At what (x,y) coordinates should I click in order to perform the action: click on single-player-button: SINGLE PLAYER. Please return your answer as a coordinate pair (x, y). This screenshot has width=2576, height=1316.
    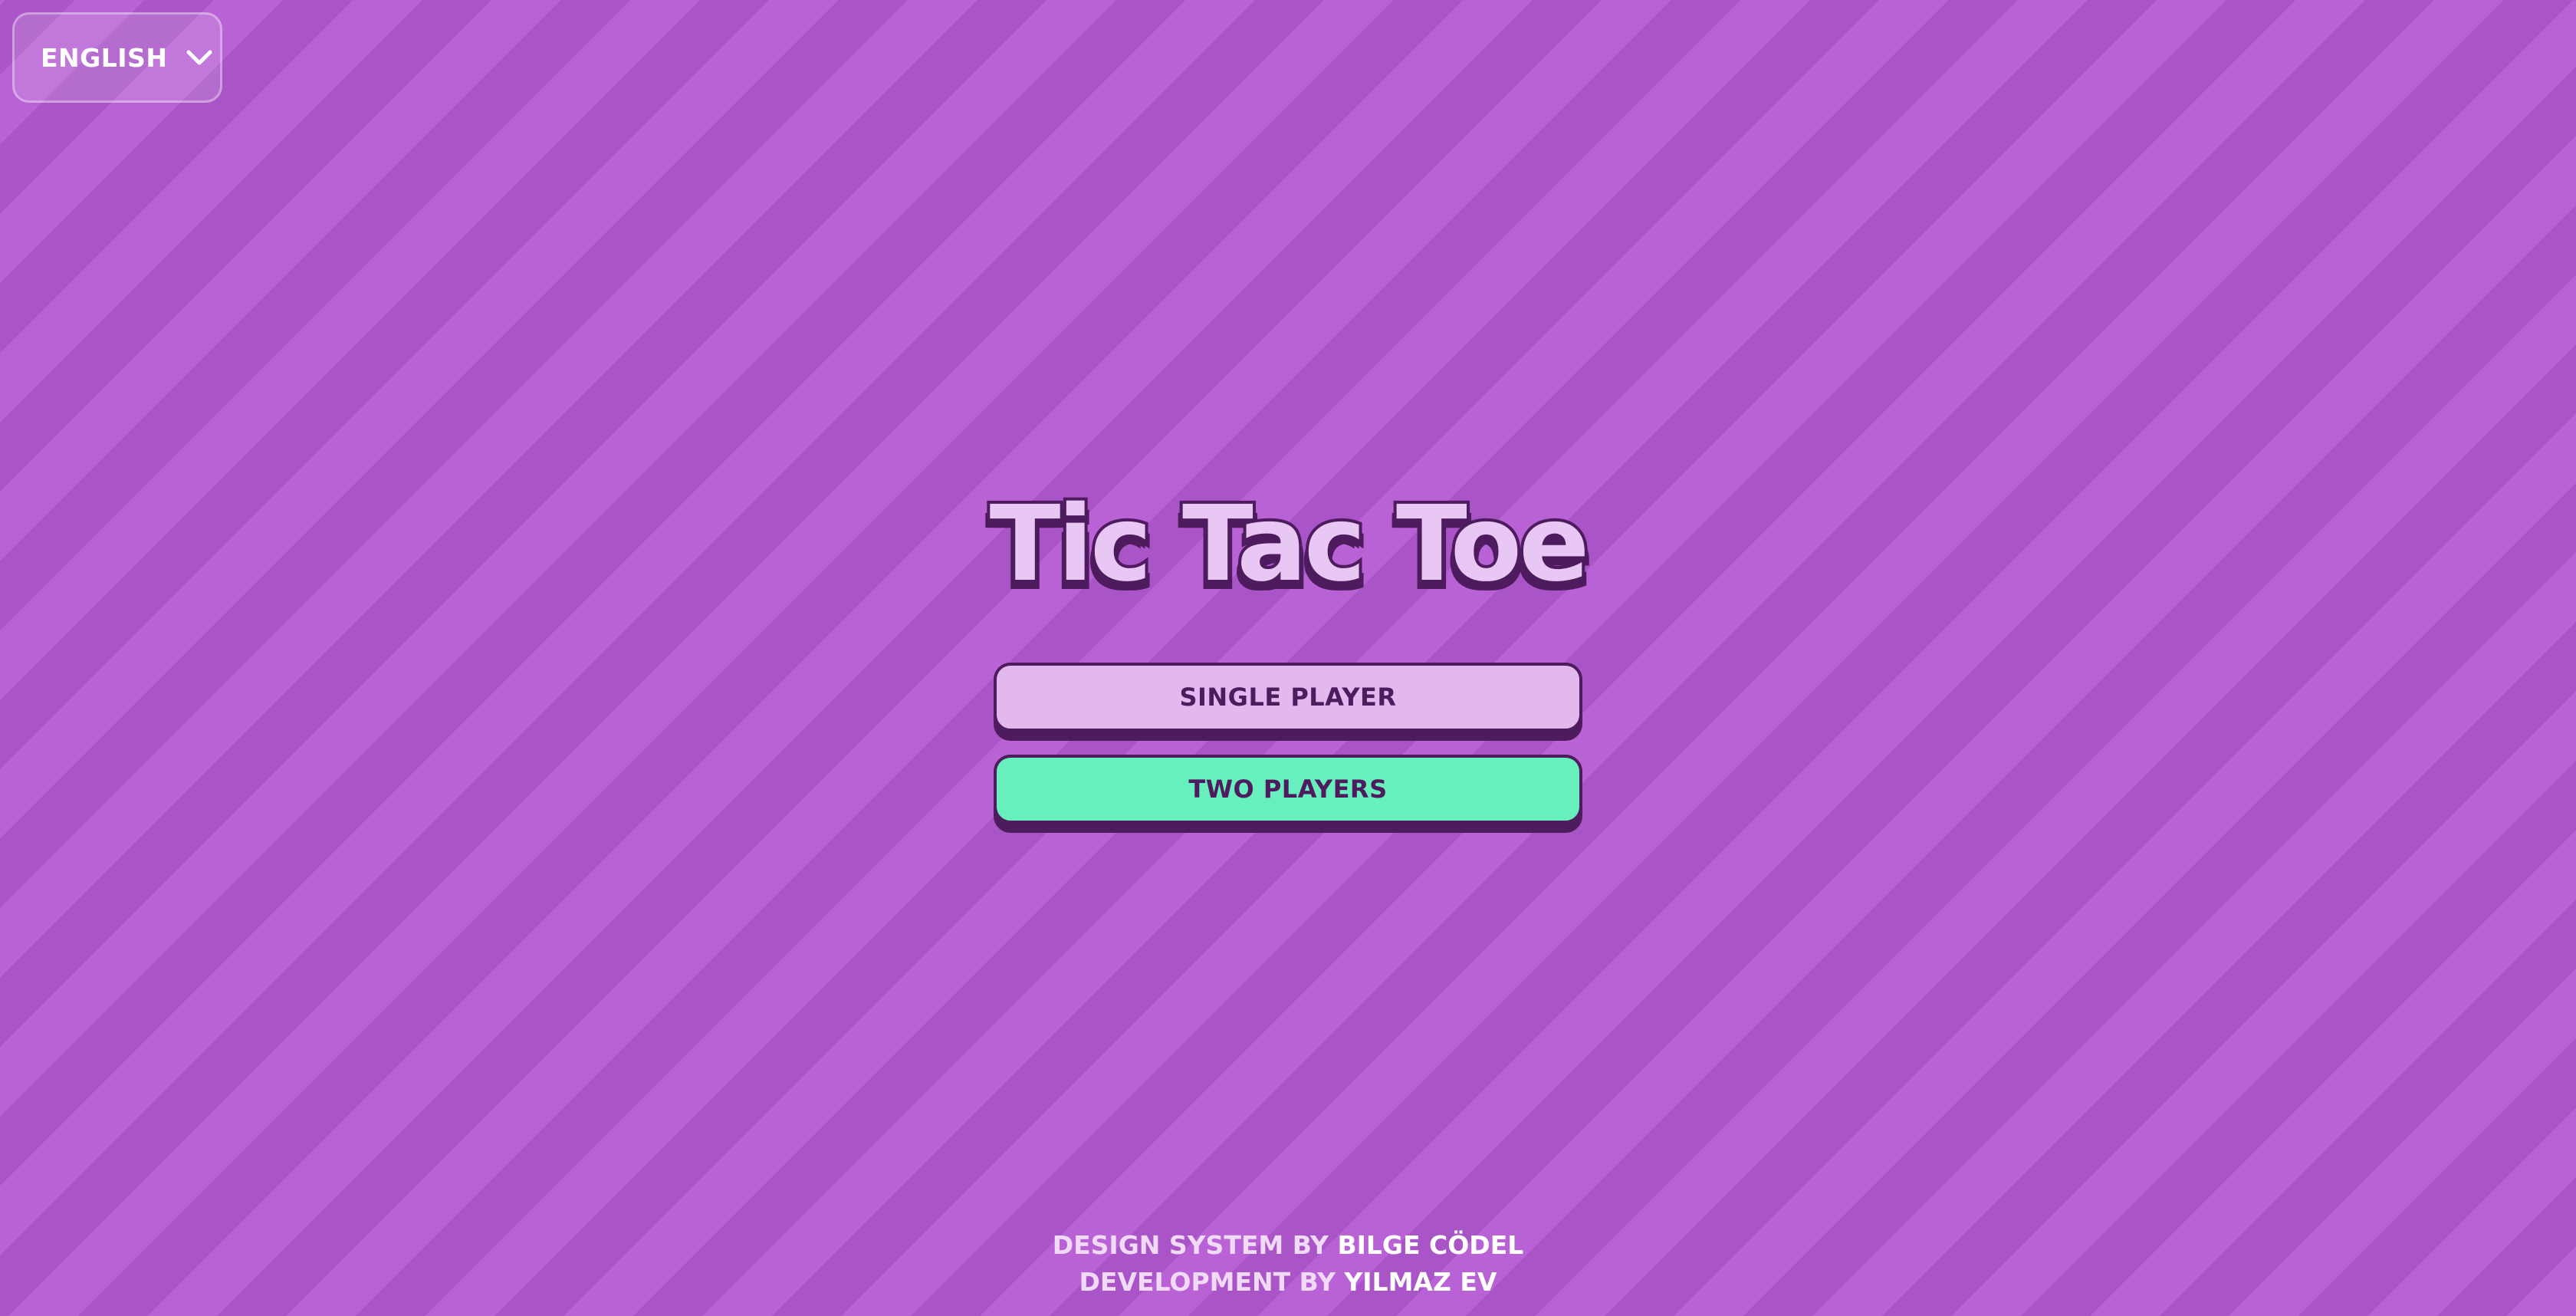
    Looking at the image, I should click on (1288, 697).